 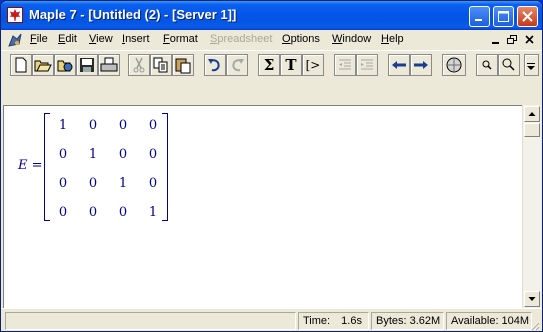 I want to click on document-minimize-icon, so click(x=496, y=39).